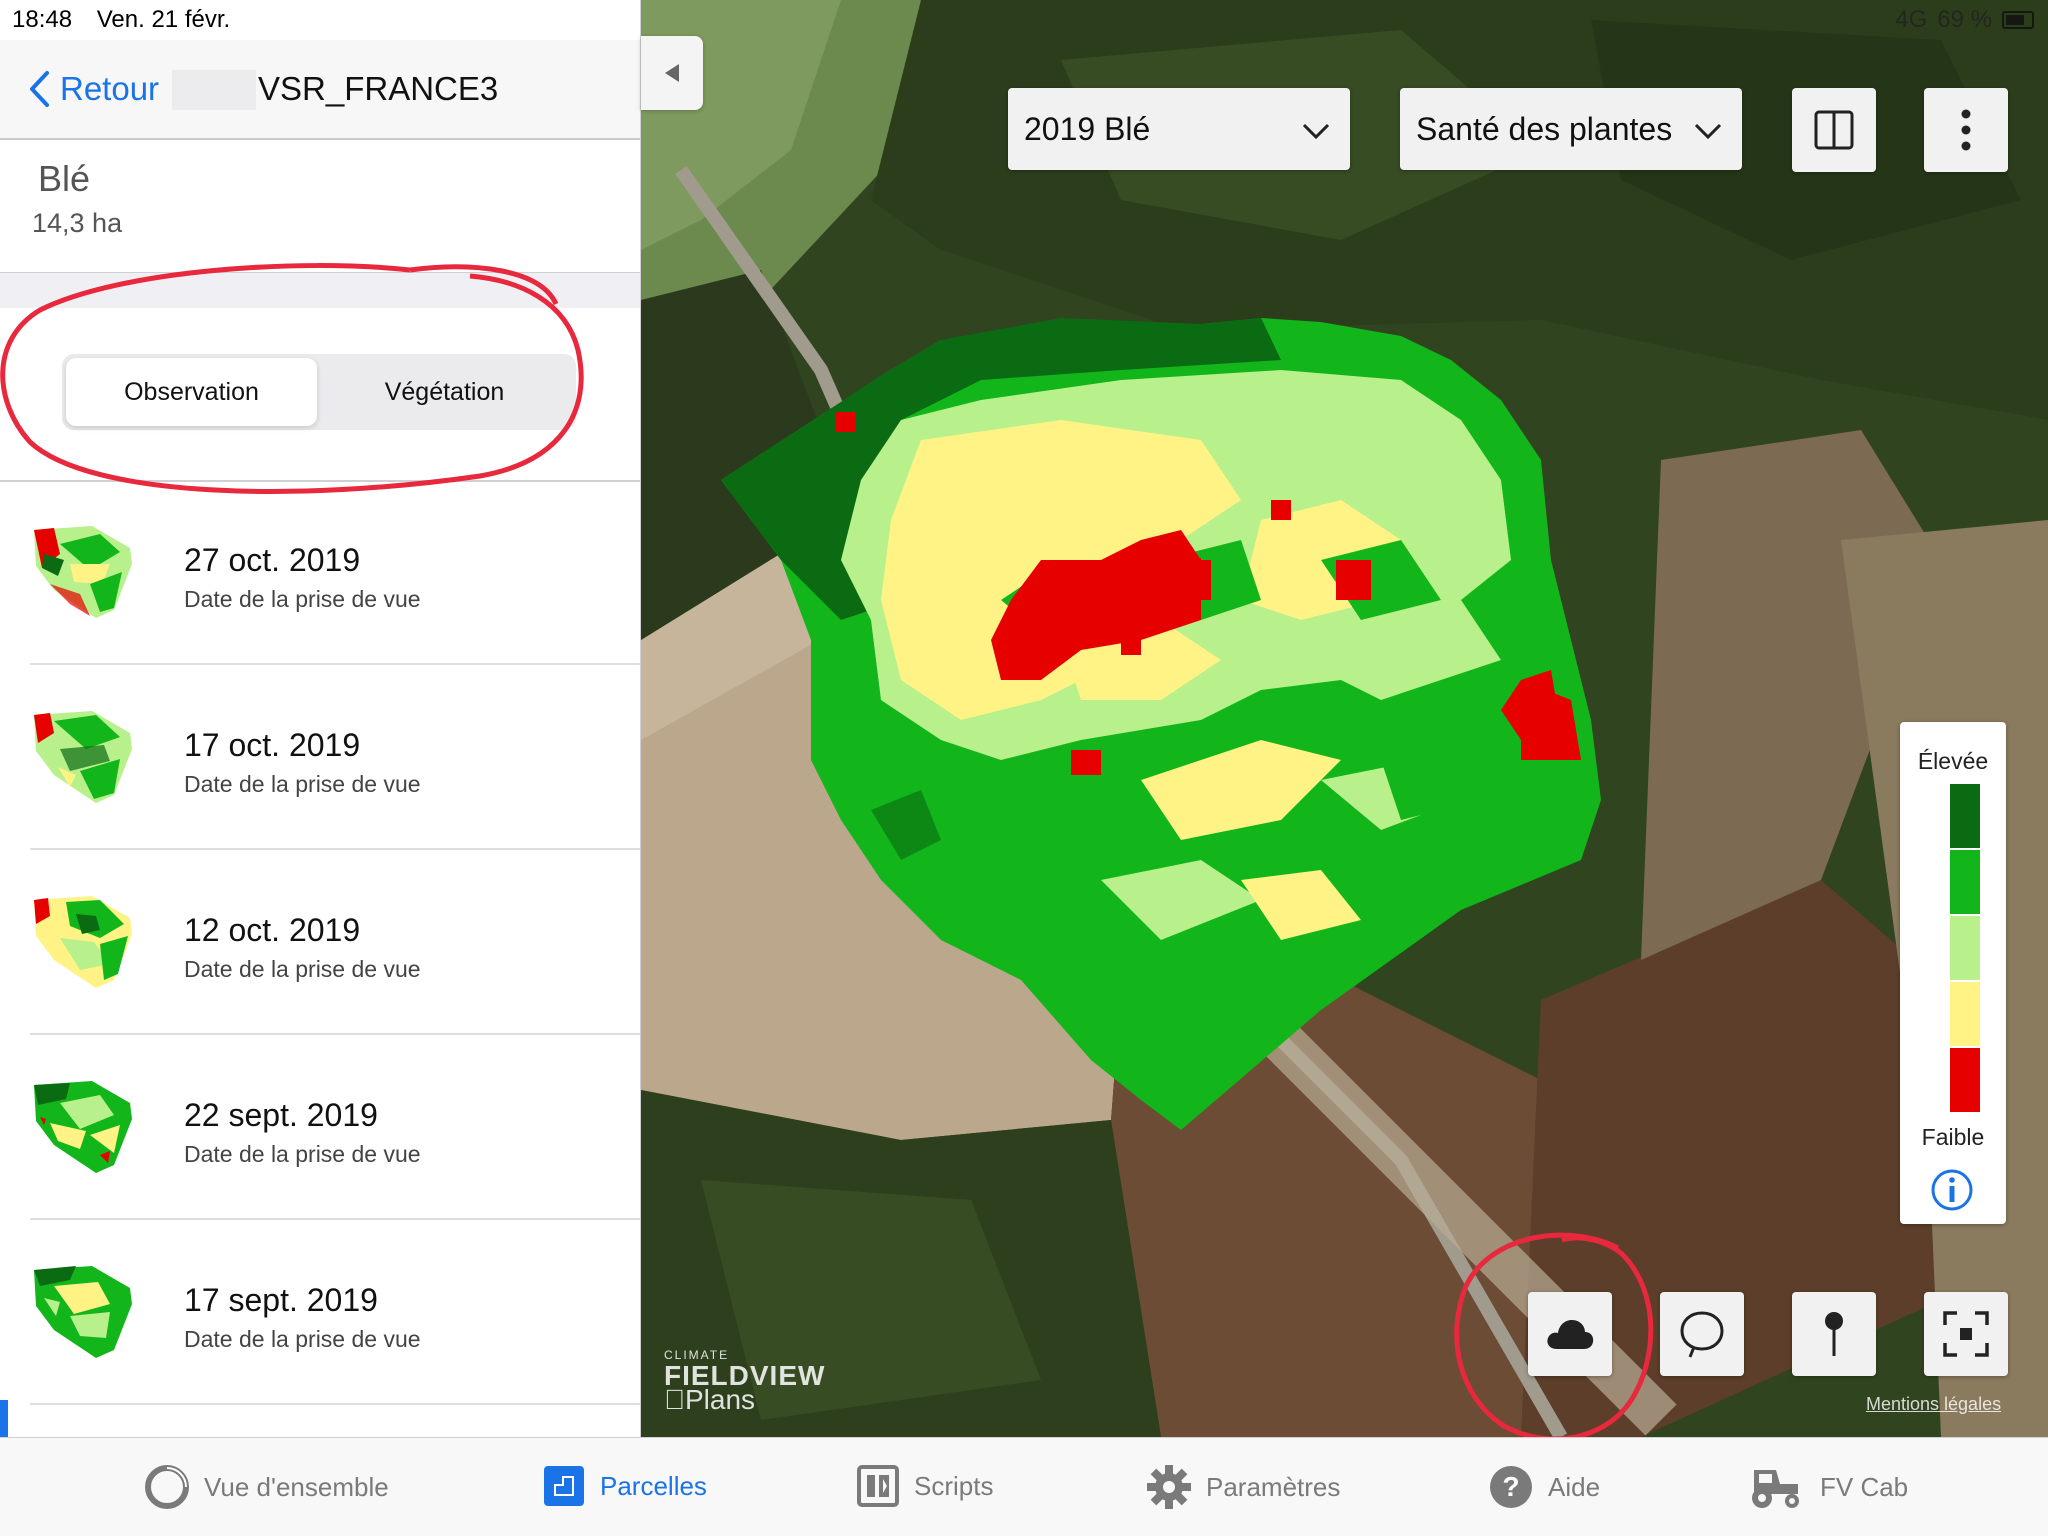 The height and width of the screenshot is (1536, 2048). Describe the element at coordinates (272, 930) in the screenshot. I see `imagery-date: 12 oct. 2019` at that location.